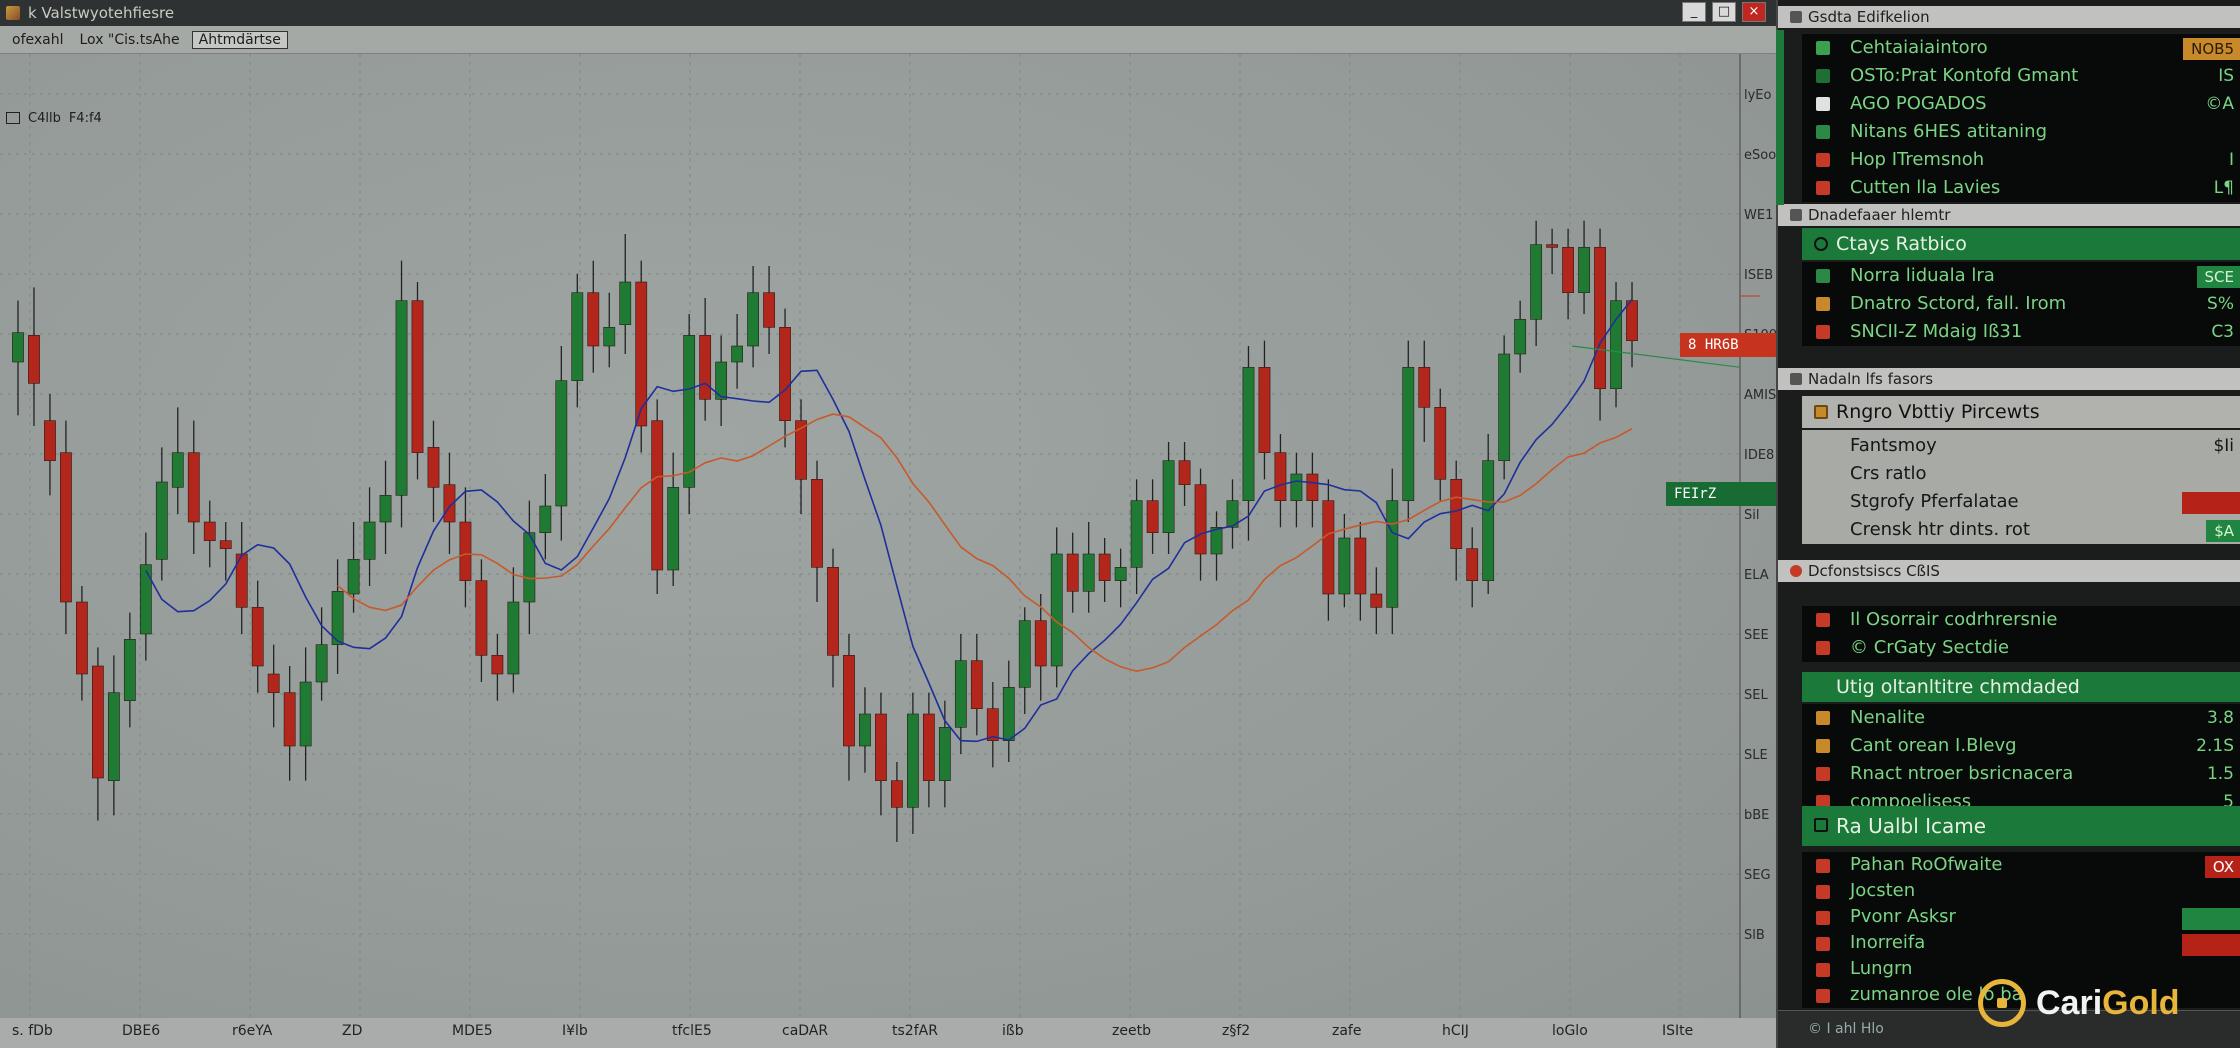 Image resolution: width=2240 pixels, height=1048 pixels. What do you see at coordinates (2222, 332) in the screenshot?
I see `row-value: C3` at bounding box center [2222, 332].